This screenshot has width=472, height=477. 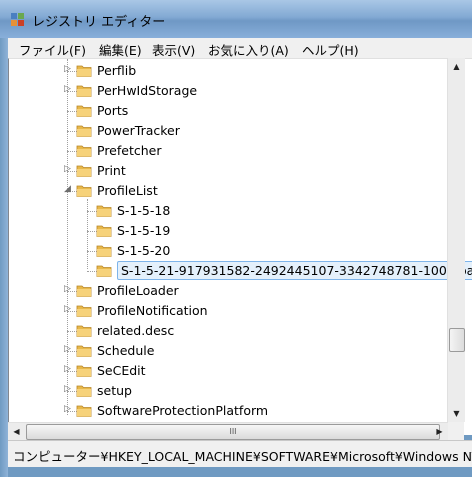 What do you see at coordinates (229, 211) in the screenshot?
I see `tree-item: S-1-5-18` at bounding box center [229, 211].